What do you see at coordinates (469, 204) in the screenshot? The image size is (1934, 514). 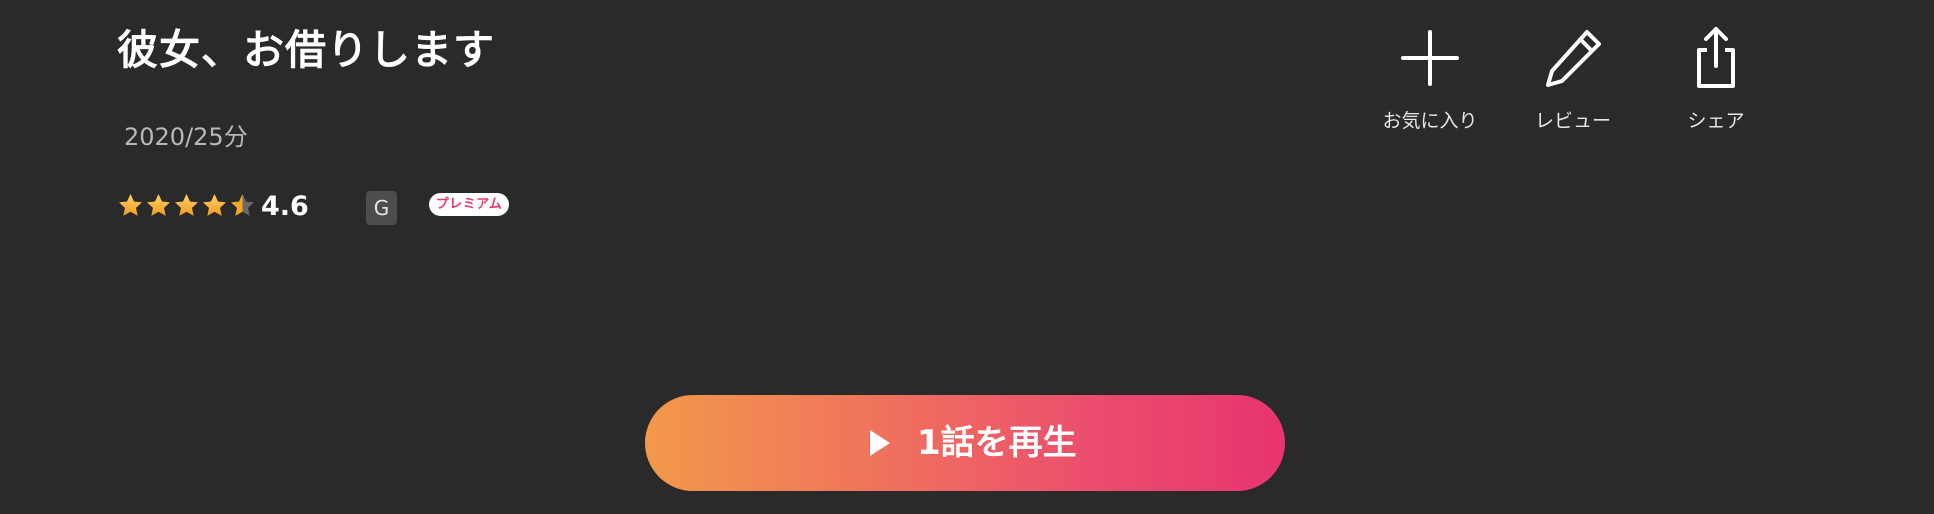 I see `premium-badge: プレミアム` at bounding box center [469, 204].